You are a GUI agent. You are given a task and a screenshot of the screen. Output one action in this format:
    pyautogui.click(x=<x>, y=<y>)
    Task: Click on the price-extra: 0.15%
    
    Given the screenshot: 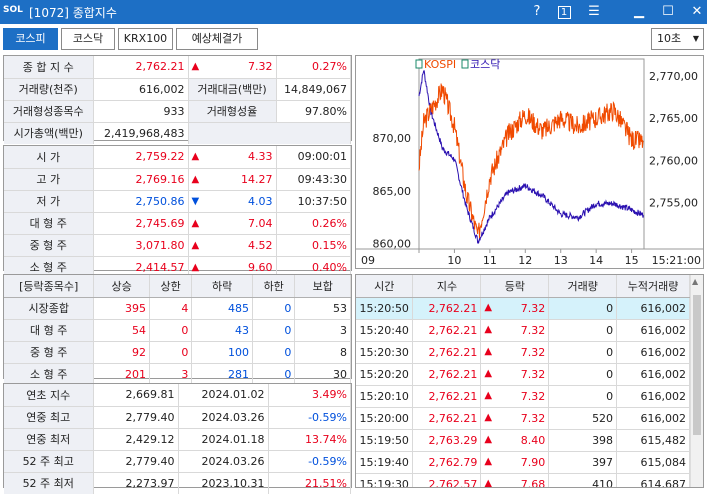 What is the action you would take?
    pyautogui.click(x=313, y=245)
    